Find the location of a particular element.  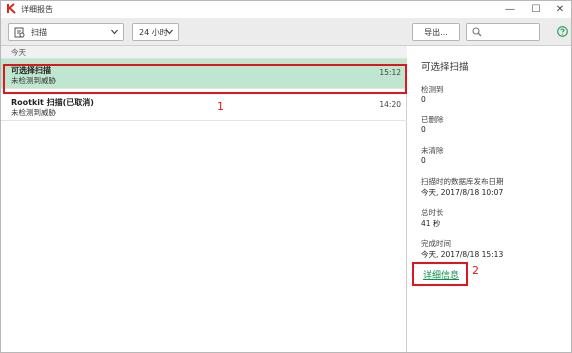

annotation-number-2: 2 is located at coordinates (475, 270).